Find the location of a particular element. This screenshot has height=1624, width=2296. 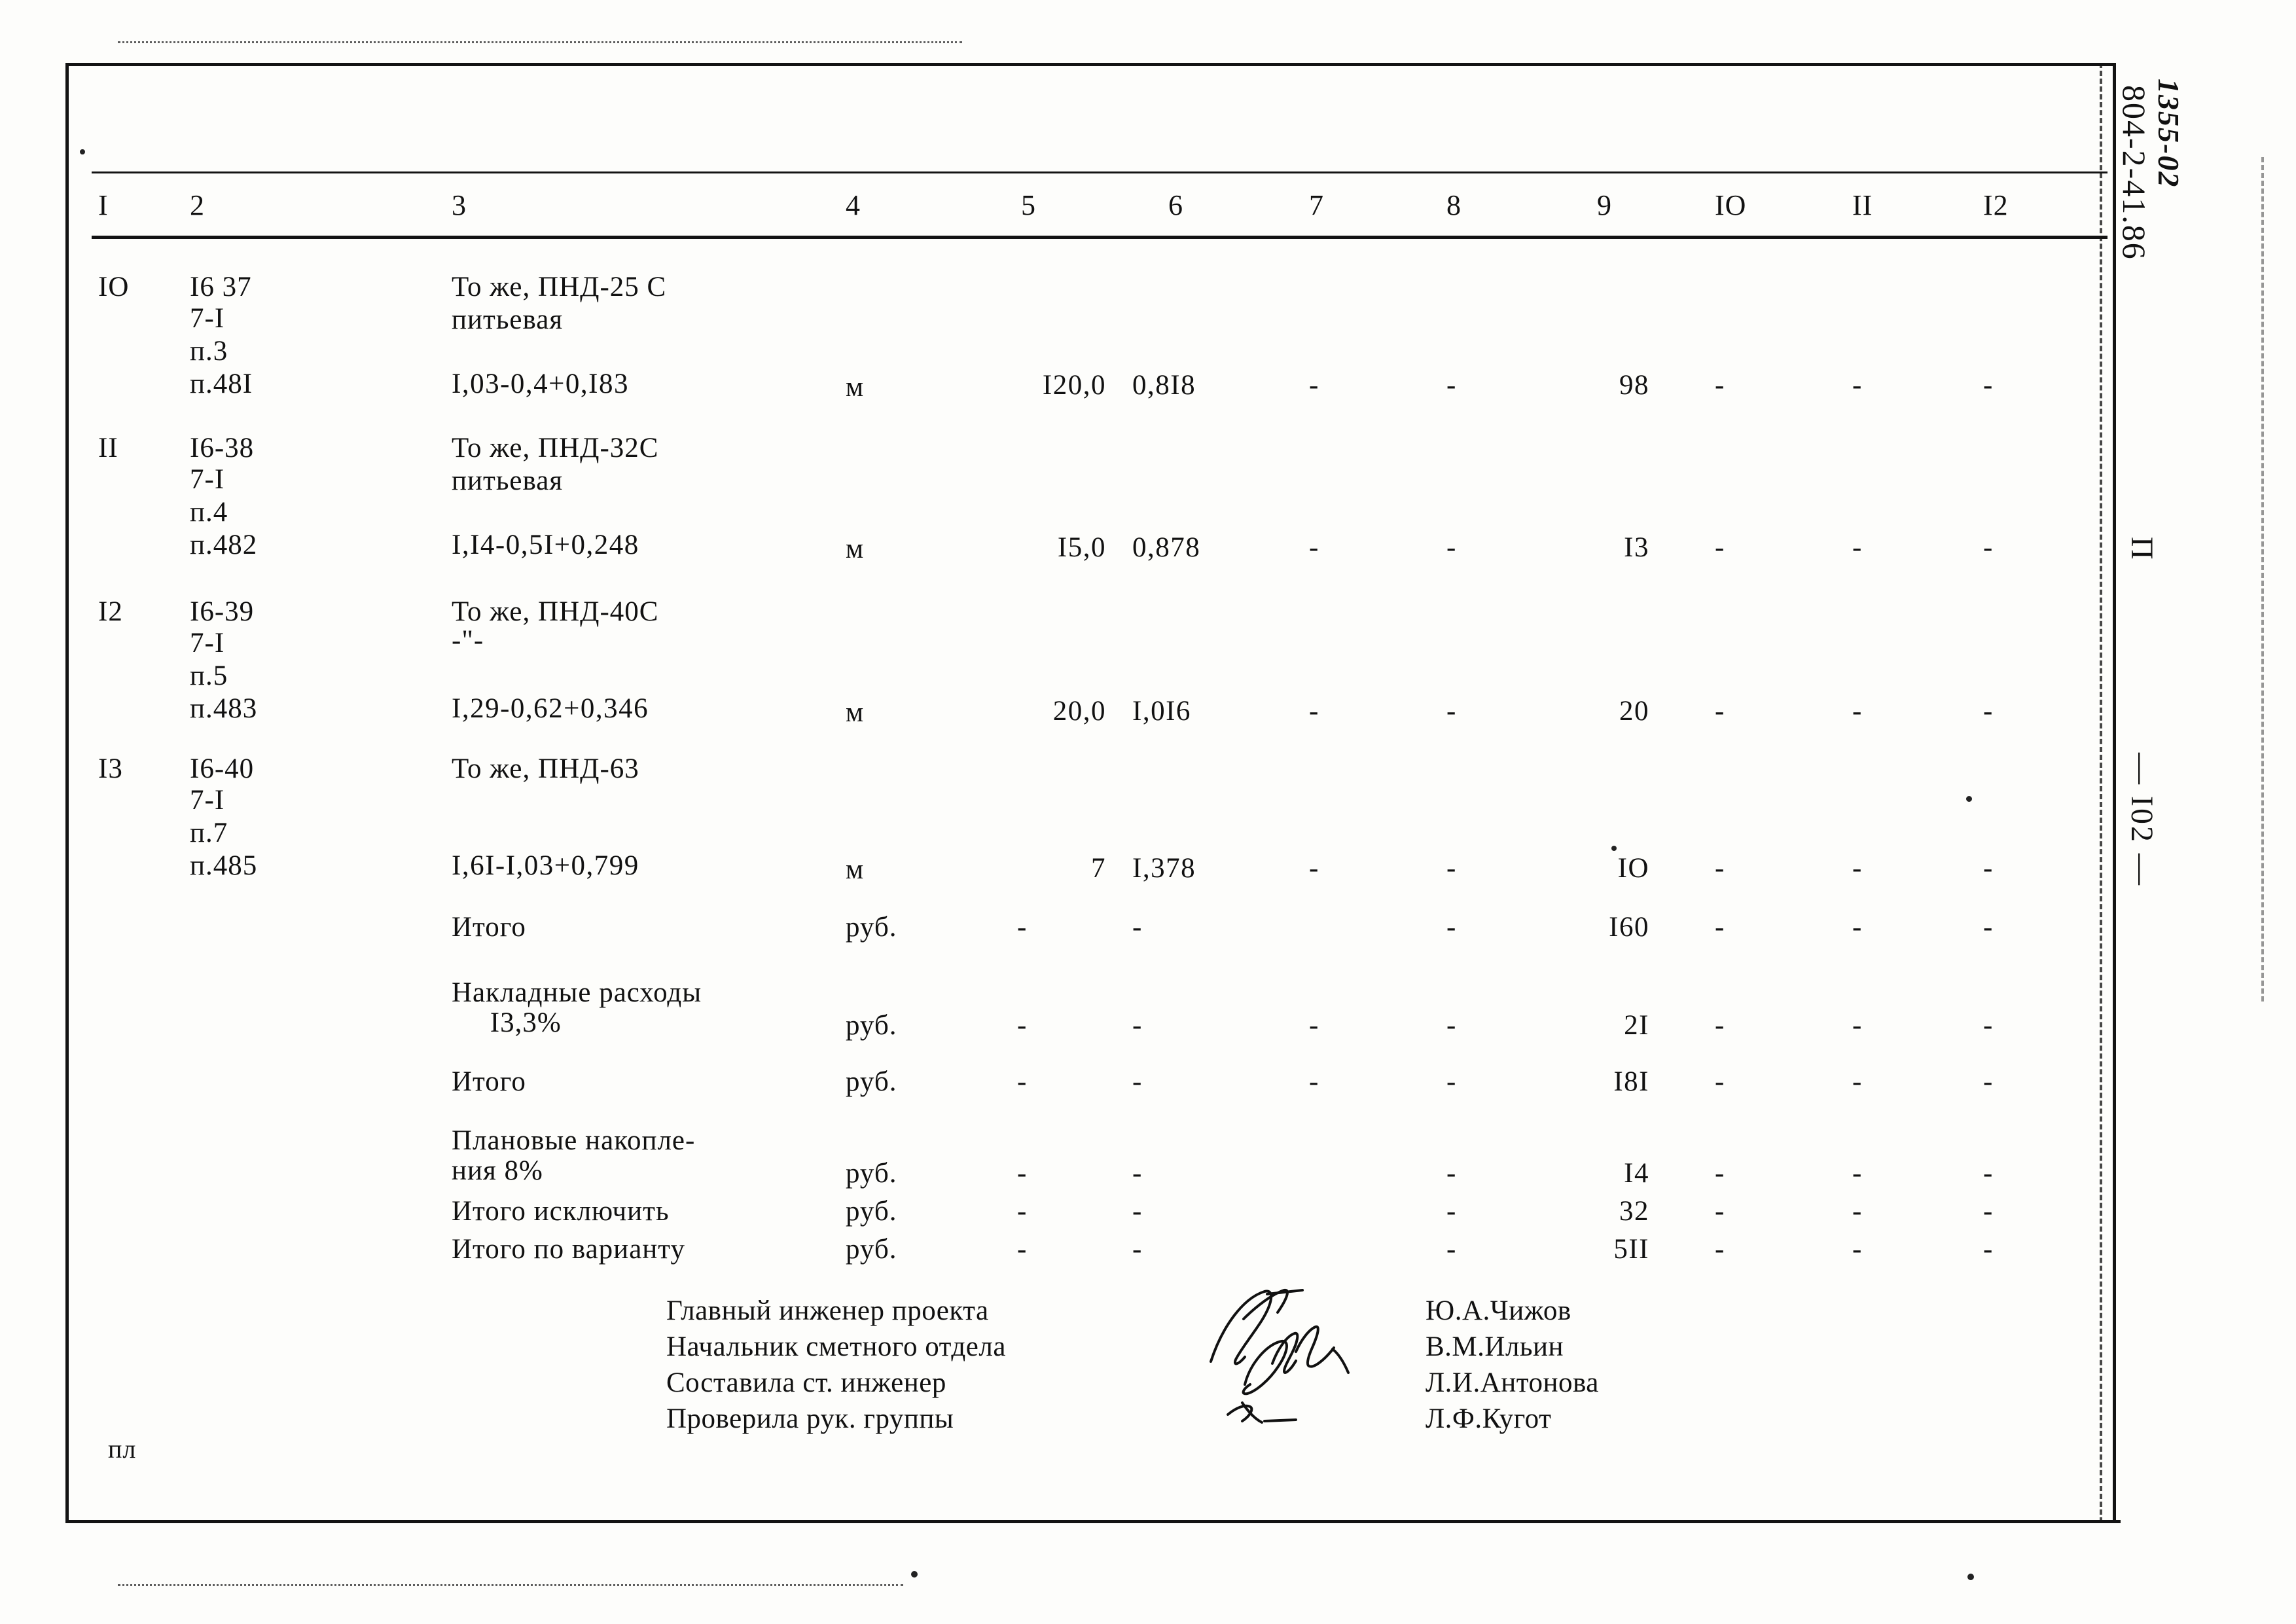

row-3-code-line-1: I6-39 is located at coordinates (222, 611).